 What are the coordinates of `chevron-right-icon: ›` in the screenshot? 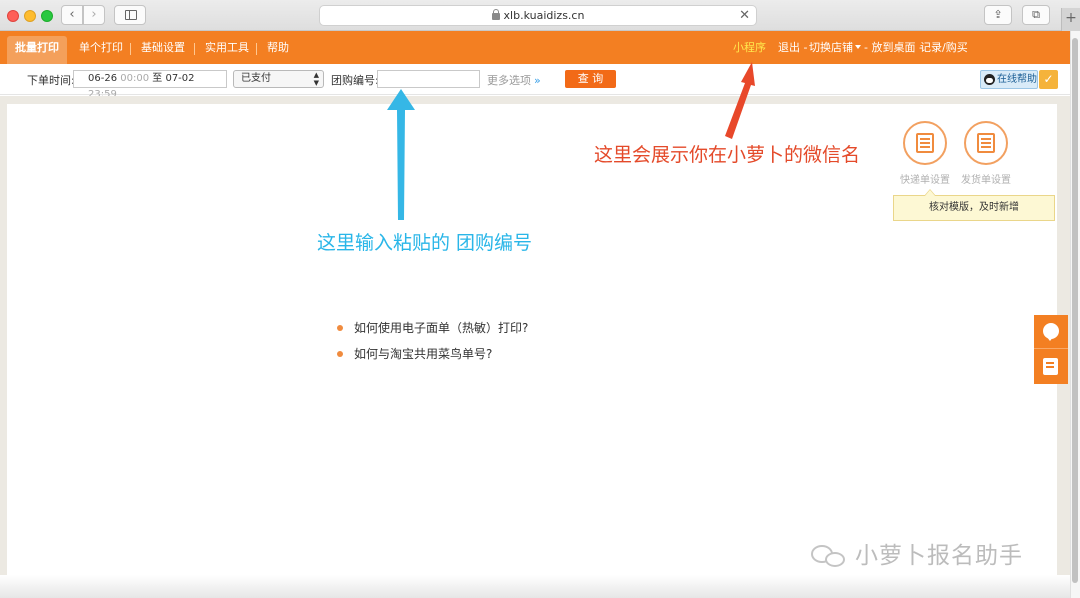 It's located at (94, 14).